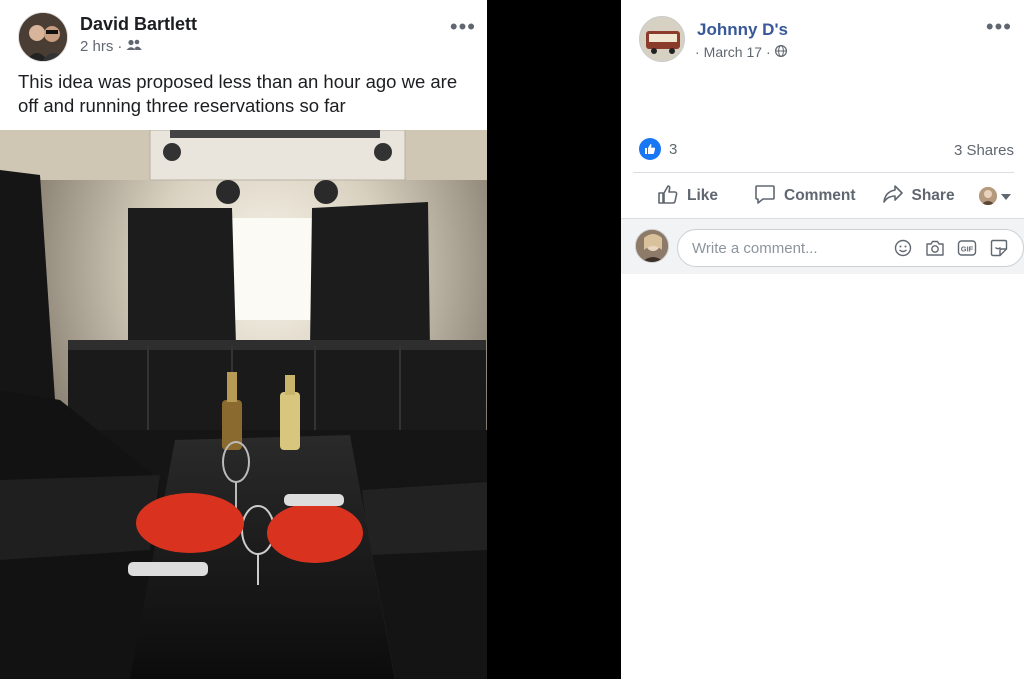 The width and height of the screenshot is (1024, 679). Describe the element at coordinates (138, 24) in the screenshot. I see `shared-author-name: David Bartlett` at that location.